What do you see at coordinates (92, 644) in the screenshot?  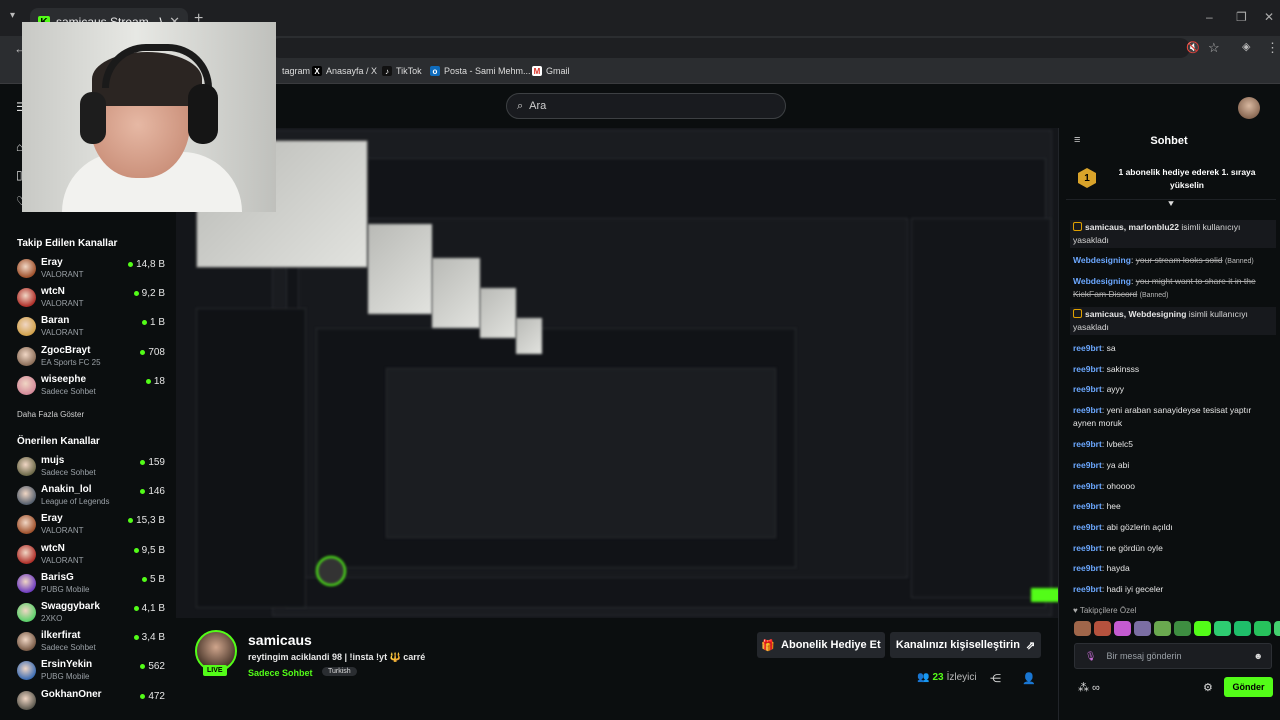 I see `sidebar-channel-item: ilkerfirat Sadece Sohbet 3,4 B` at bounding box center [92, 644].